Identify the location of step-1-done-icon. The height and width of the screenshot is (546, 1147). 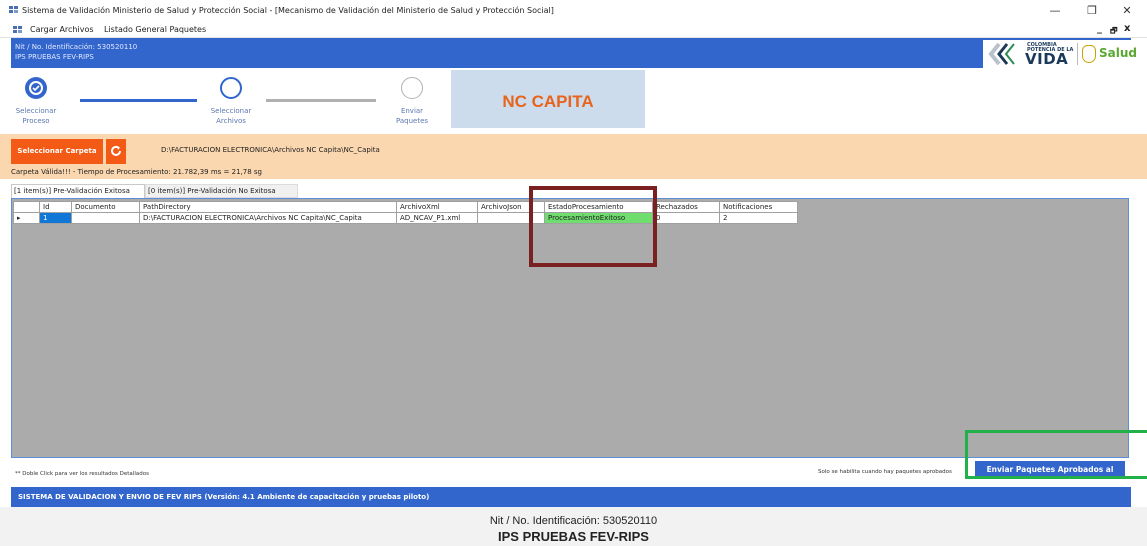
(36, 88).